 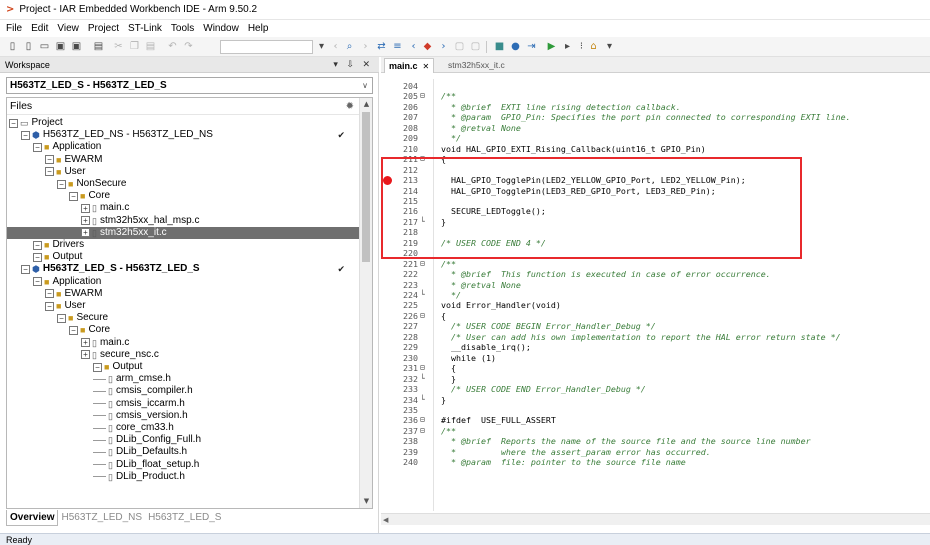 I want to click on cut-icon: ✂, so click(x=118, y=46).